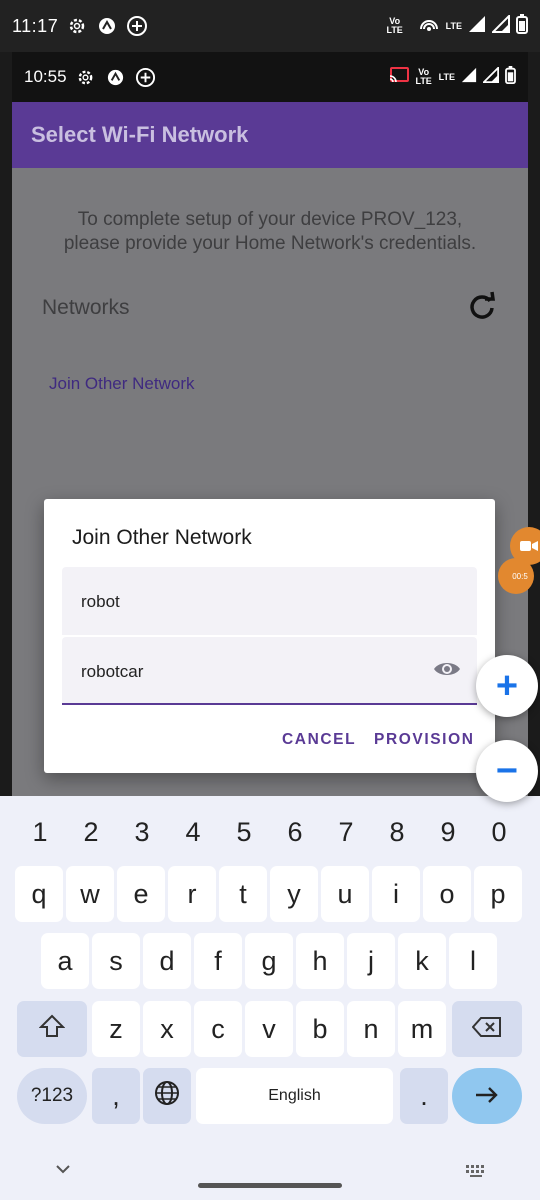 The width and height of the screenshot is (540, 1200). Describe the element at coordinates (45, 76) in the screenshot. I see `inner-status-time: 10:55` at that location.